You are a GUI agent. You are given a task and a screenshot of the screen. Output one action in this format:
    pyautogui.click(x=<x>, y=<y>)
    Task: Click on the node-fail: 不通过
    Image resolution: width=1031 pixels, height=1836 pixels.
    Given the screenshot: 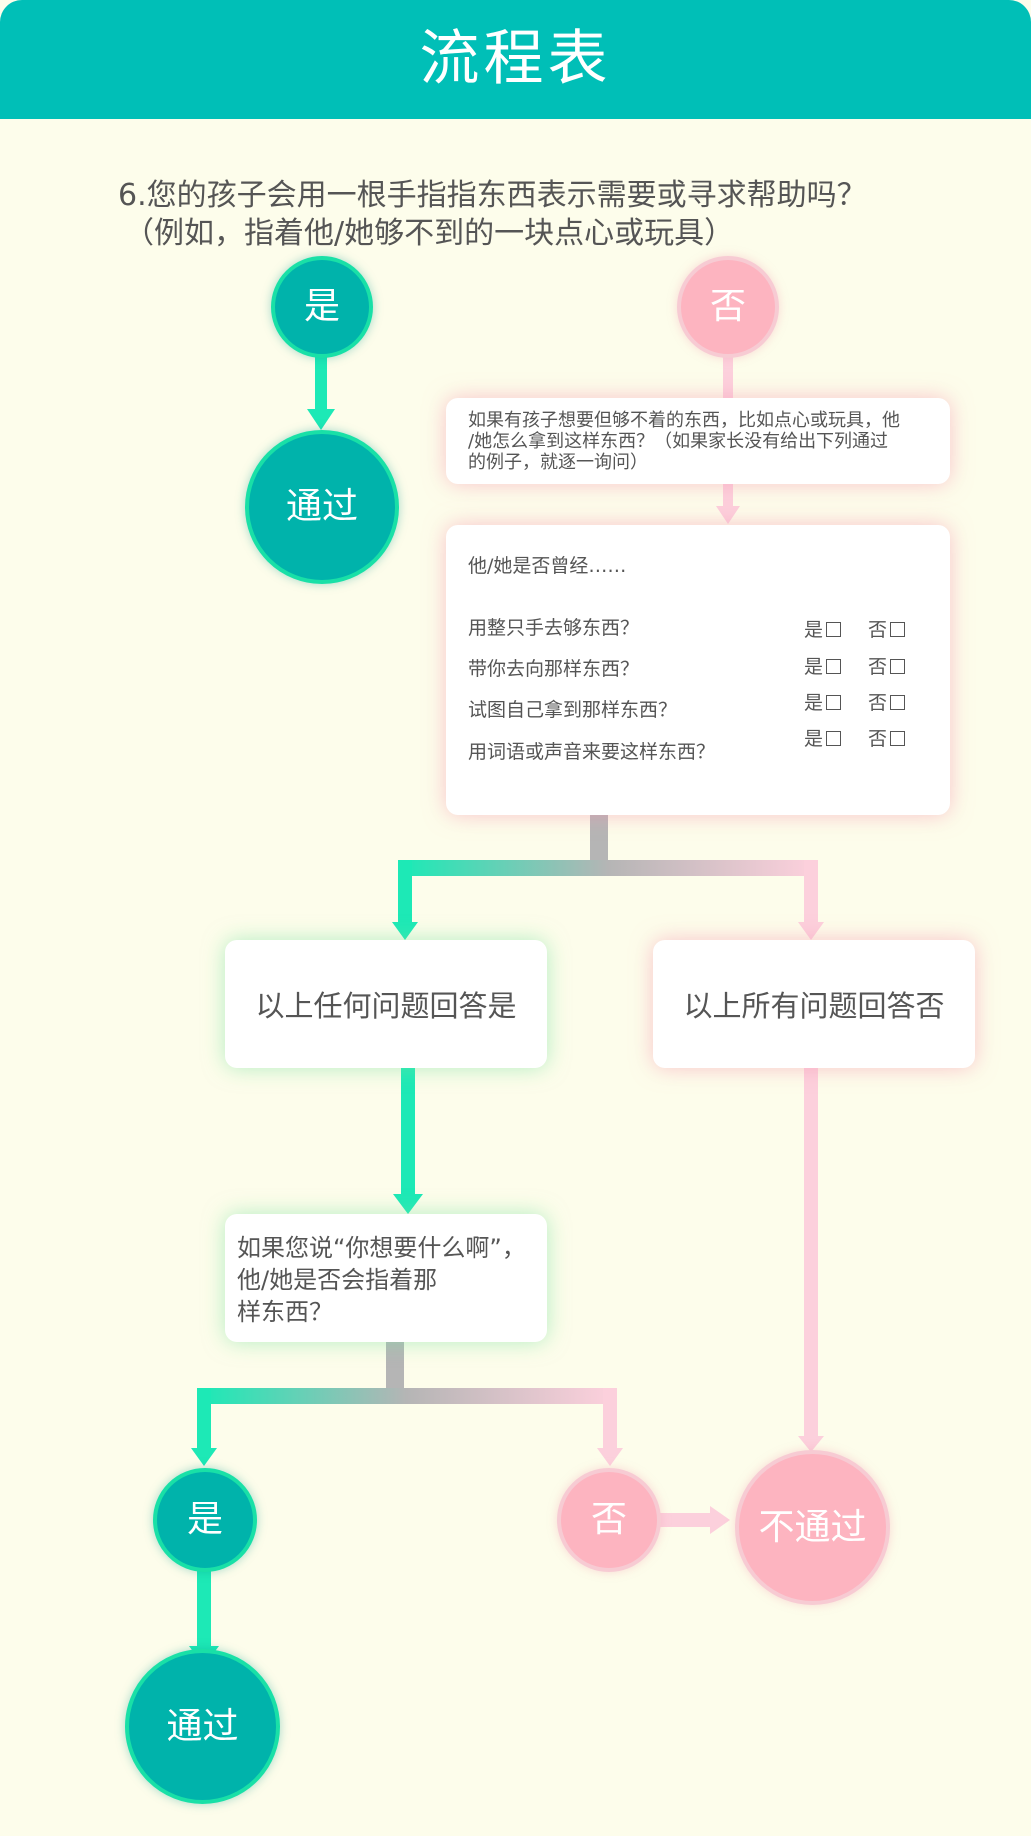 What is the action you would take?
    pyautogui.click(x=812, y=1527)
    